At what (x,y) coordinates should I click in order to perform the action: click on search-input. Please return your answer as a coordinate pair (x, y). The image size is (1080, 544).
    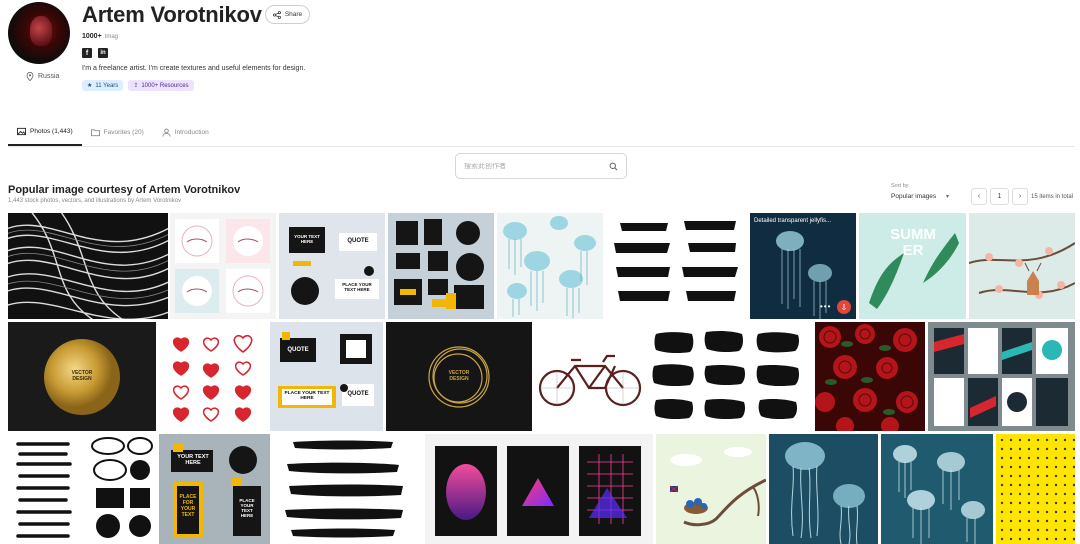
    Looking at the image, I should click on (536, 166).